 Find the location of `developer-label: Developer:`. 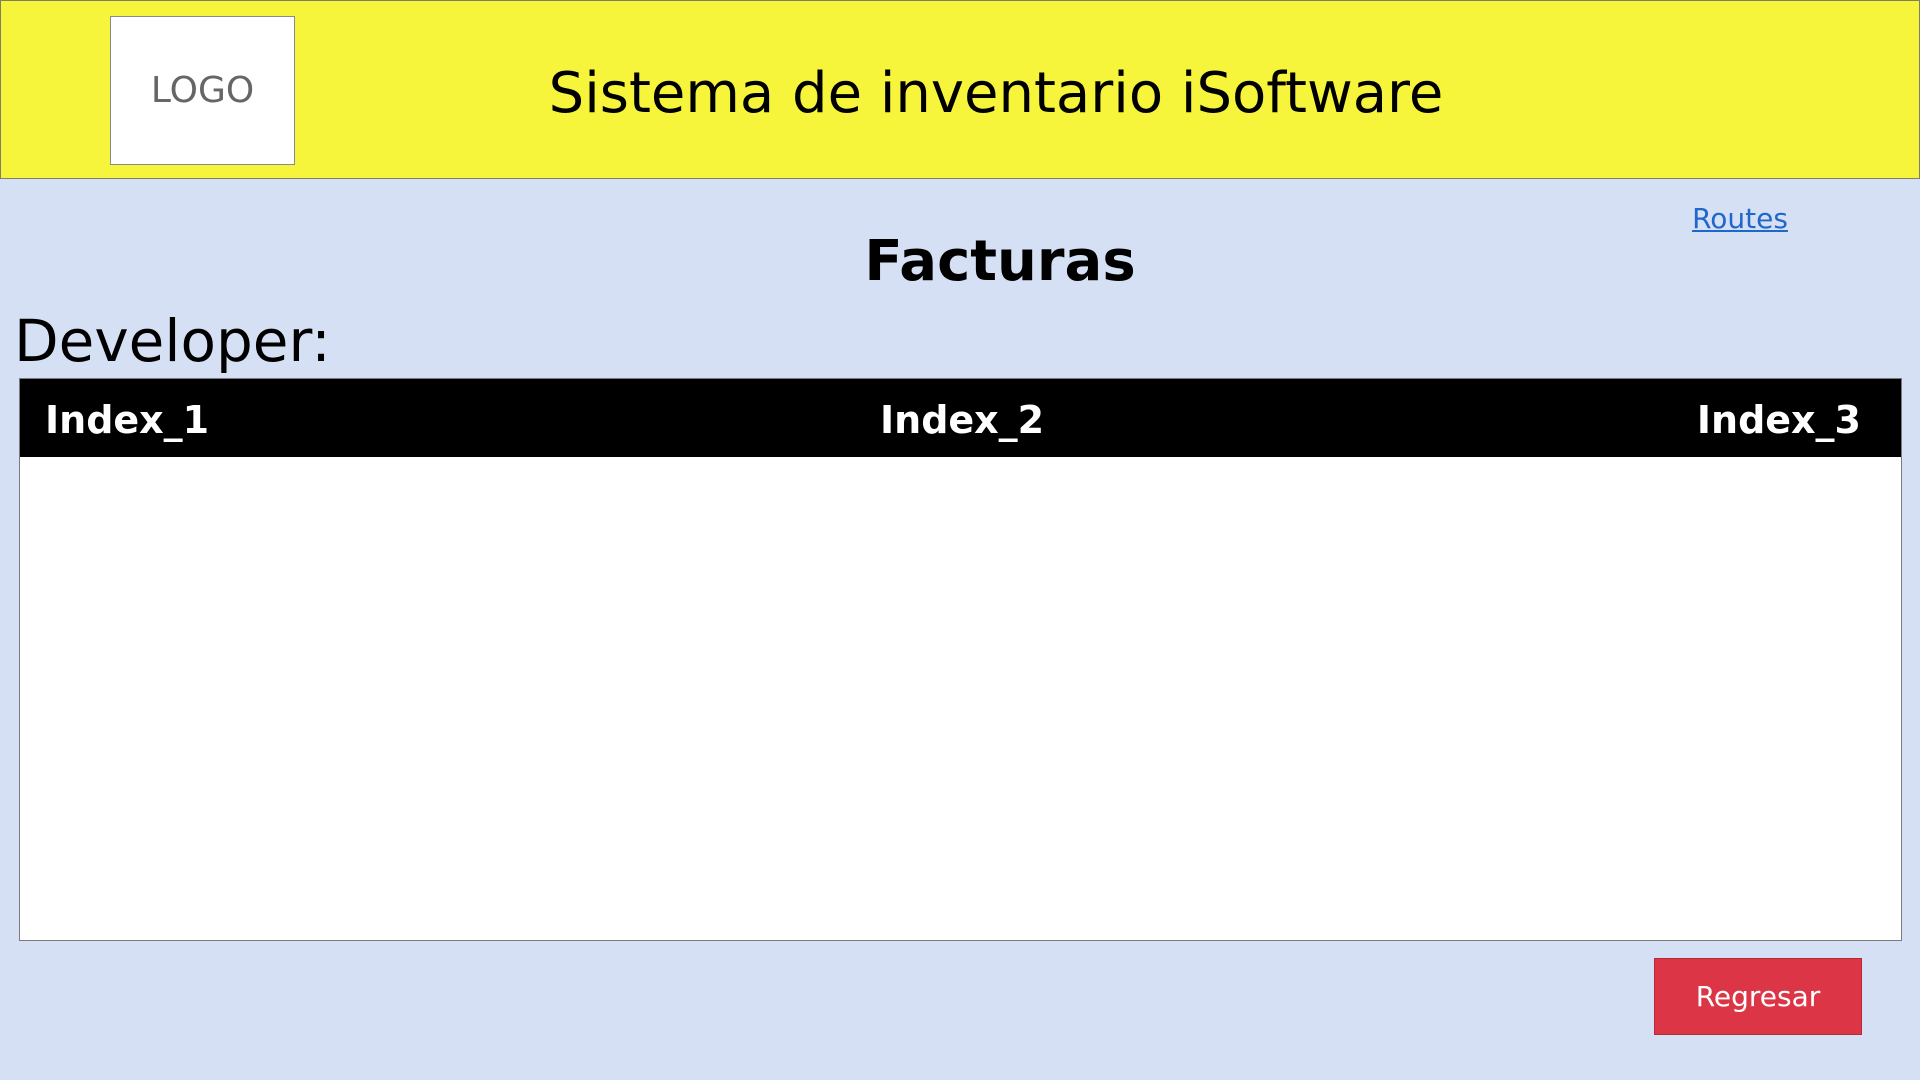

developer-label: Developer: is located at coordinates (172, 341).